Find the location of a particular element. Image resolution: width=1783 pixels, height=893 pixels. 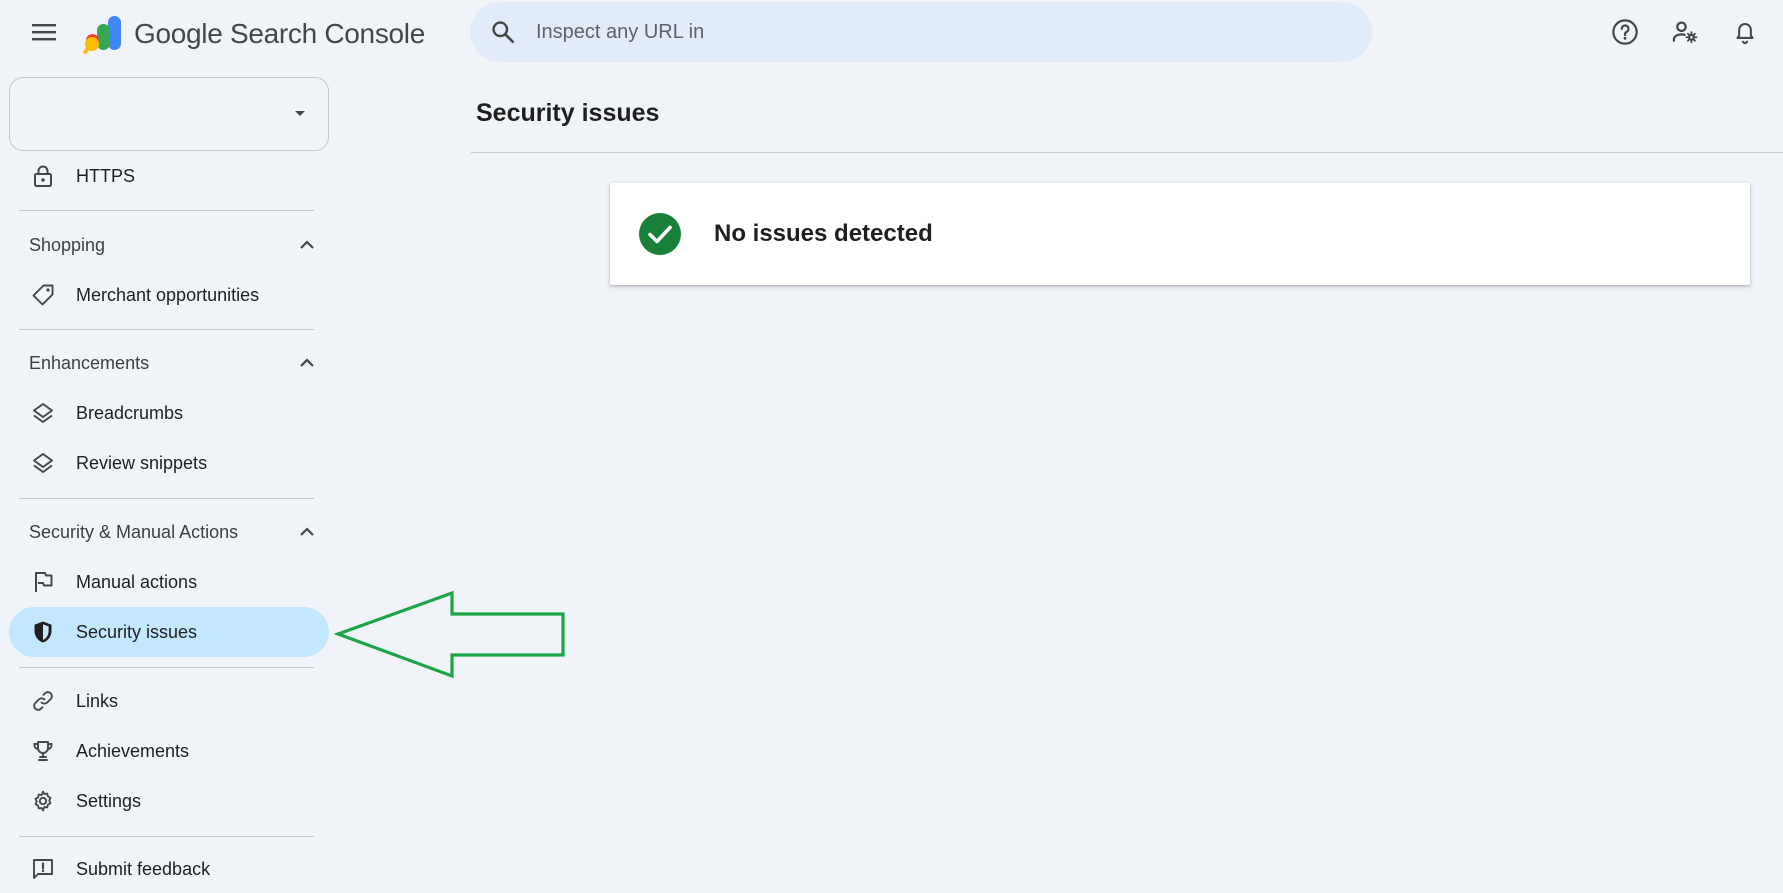

shield-icon is located at coordinates (43, 632).